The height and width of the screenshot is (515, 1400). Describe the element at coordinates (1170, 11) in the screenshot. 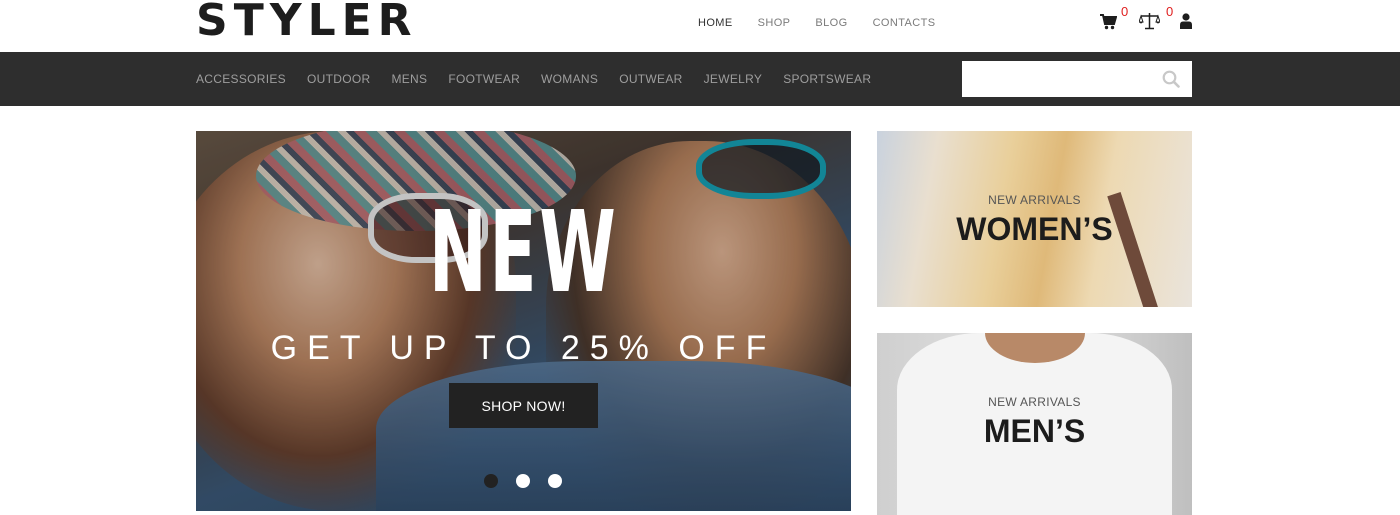

I see `compare-count-badge: 0` at that location.